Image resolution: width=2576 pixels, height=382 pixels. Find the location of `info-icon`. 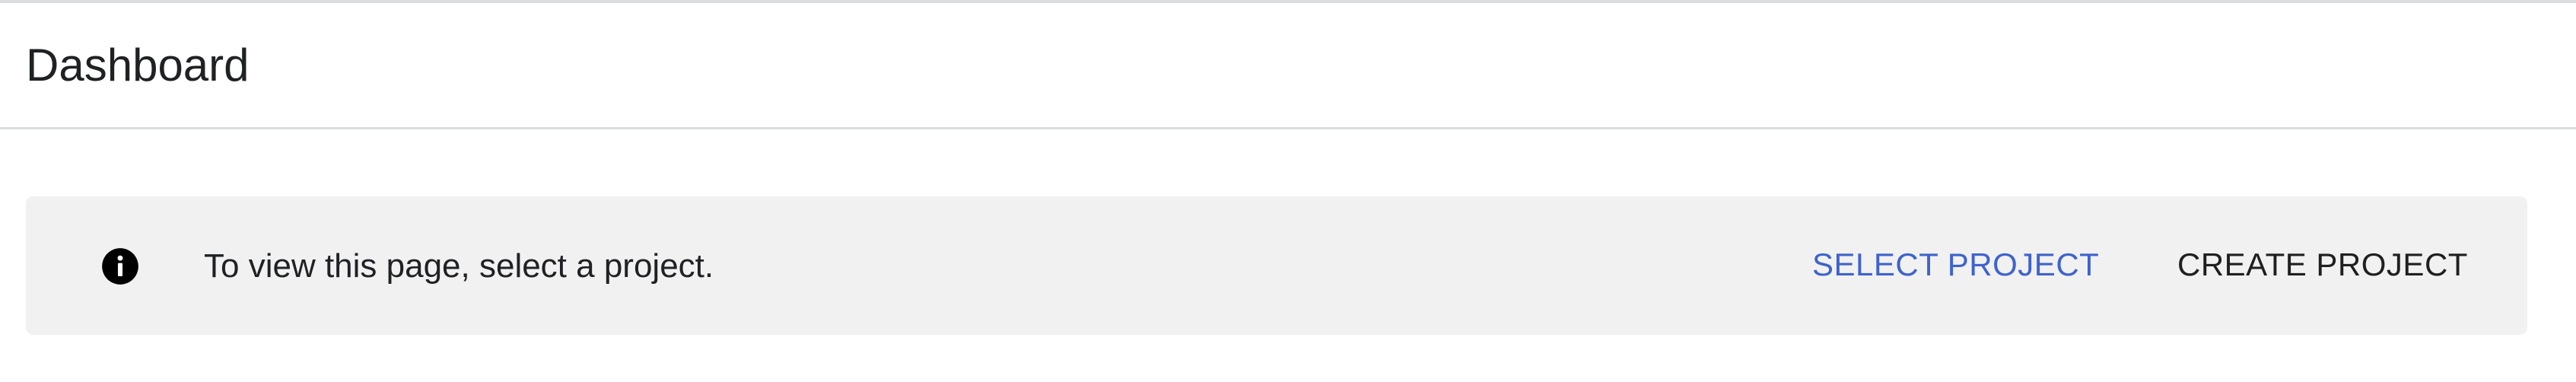

info-icon is located at coordinates (120, 266).